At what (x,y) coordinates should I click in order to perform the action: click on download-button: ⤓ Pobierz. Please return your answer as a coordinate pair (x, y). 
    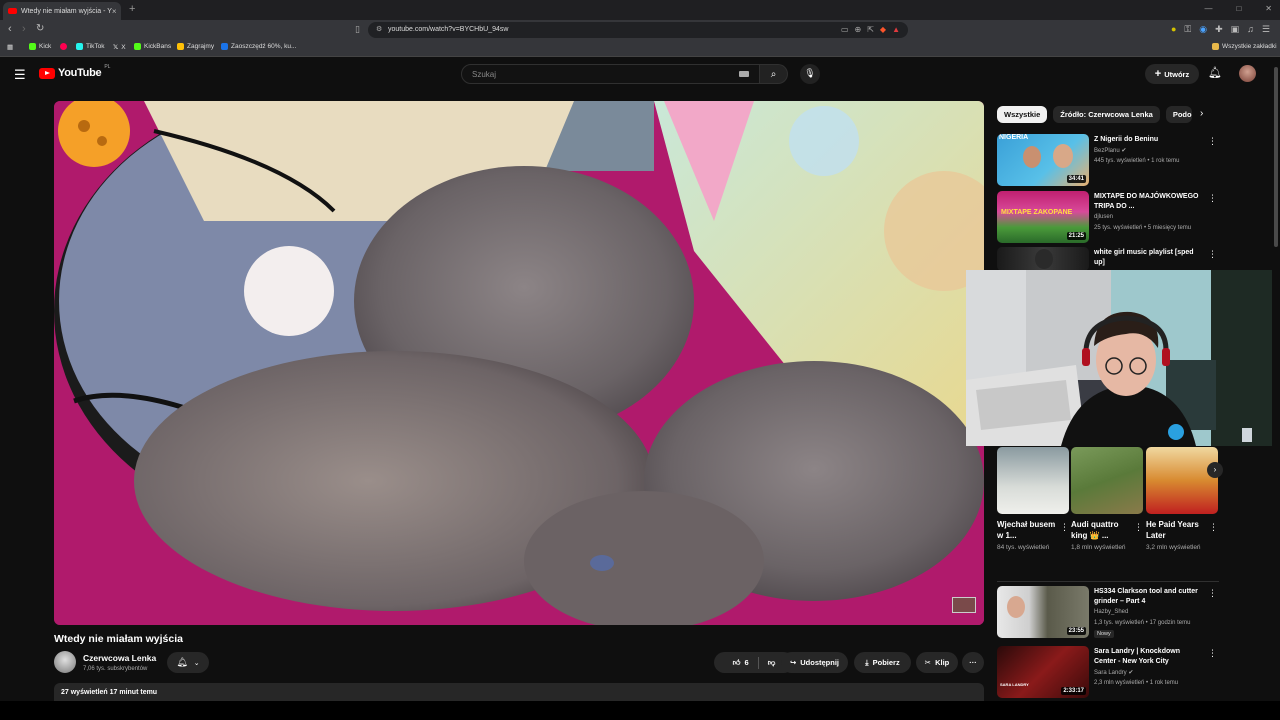
    Looking at the image, I should click on (882, 662).